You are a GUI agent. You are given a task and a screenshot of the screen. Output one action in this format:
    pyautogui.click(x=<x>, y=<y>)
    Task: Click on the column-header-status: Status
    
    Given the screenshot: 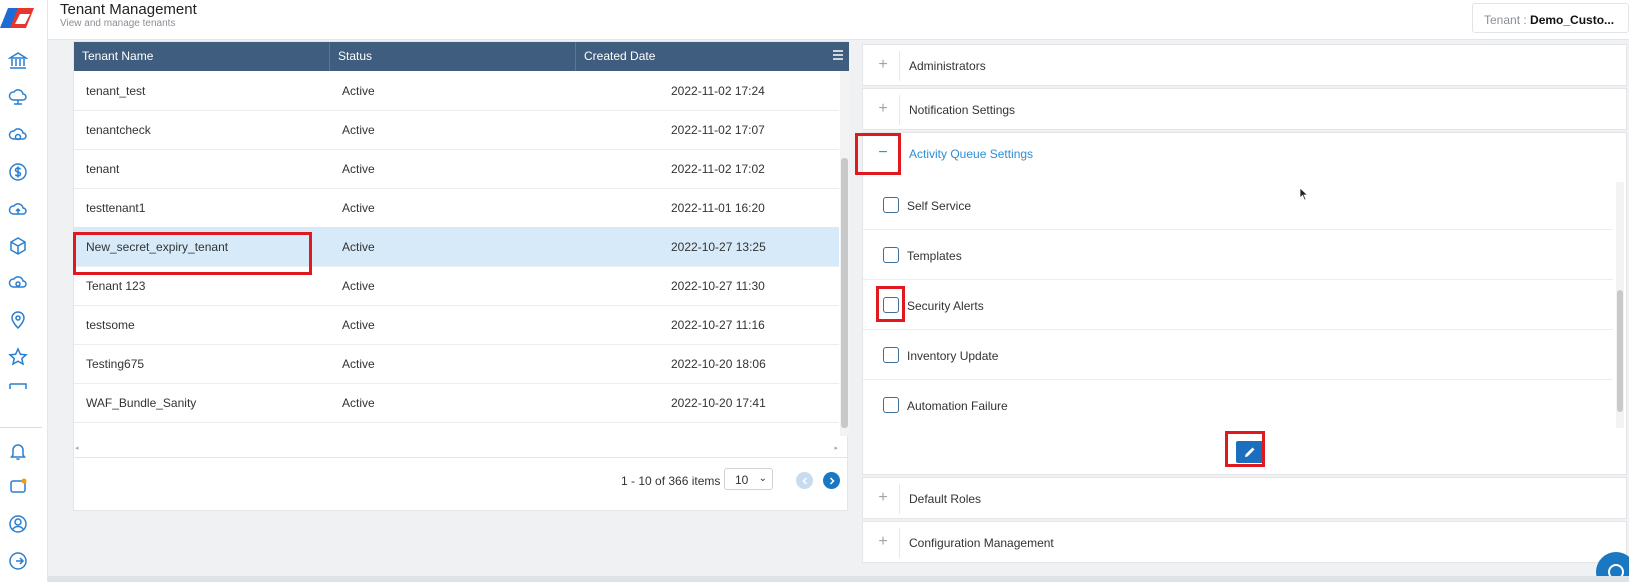 What is the action you would take?
    pyautogui.click(x=453, y=56)
    